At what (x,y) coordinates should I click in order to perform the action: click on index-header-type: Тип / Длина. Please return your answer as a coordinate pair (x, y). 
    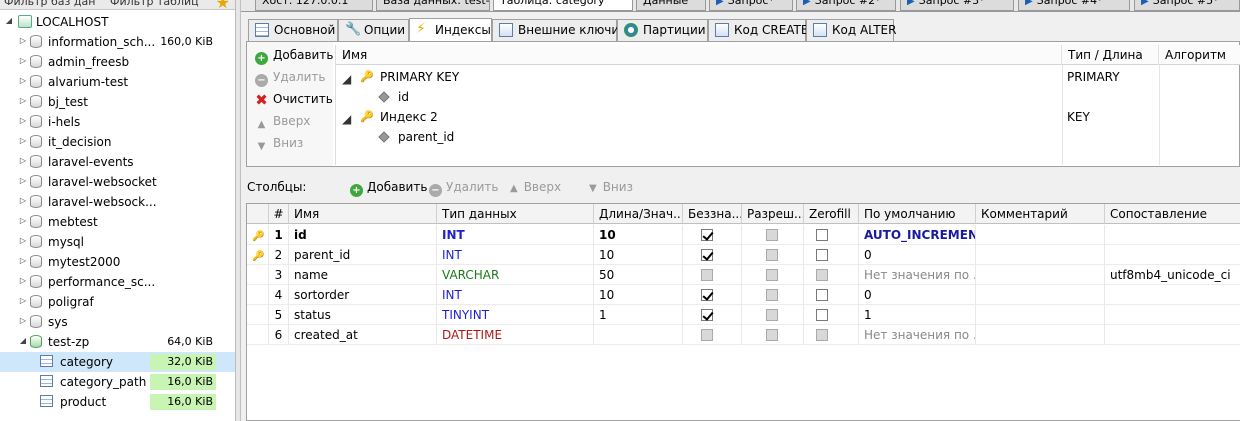
    Looking at the image, I should click on (1110, 55).